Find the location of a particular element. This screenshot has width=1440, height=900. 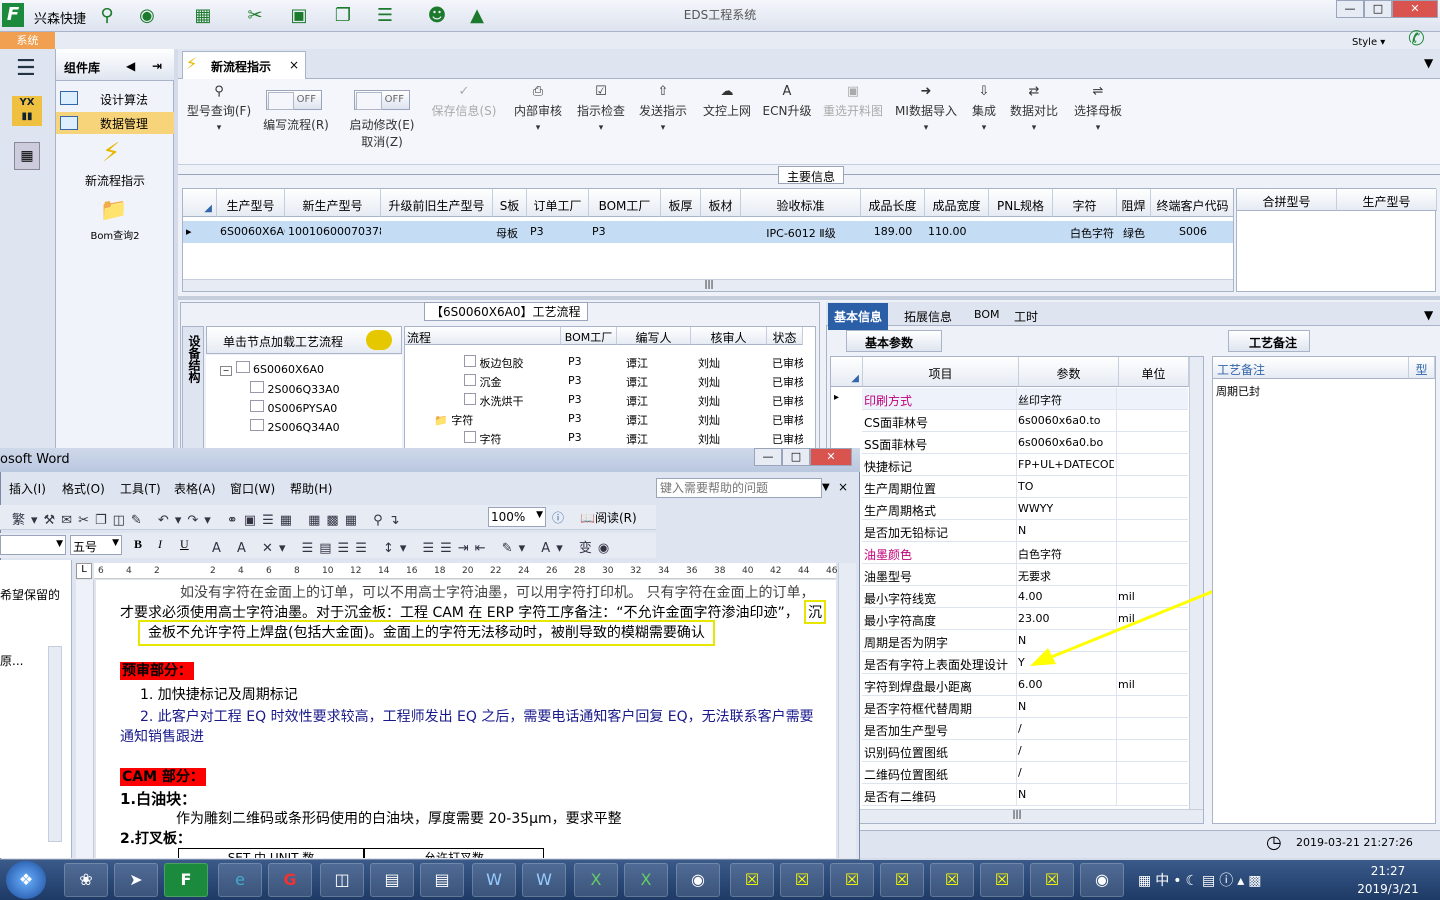

taskbar-app-g-icon: G is located at coordinates (290, 880).